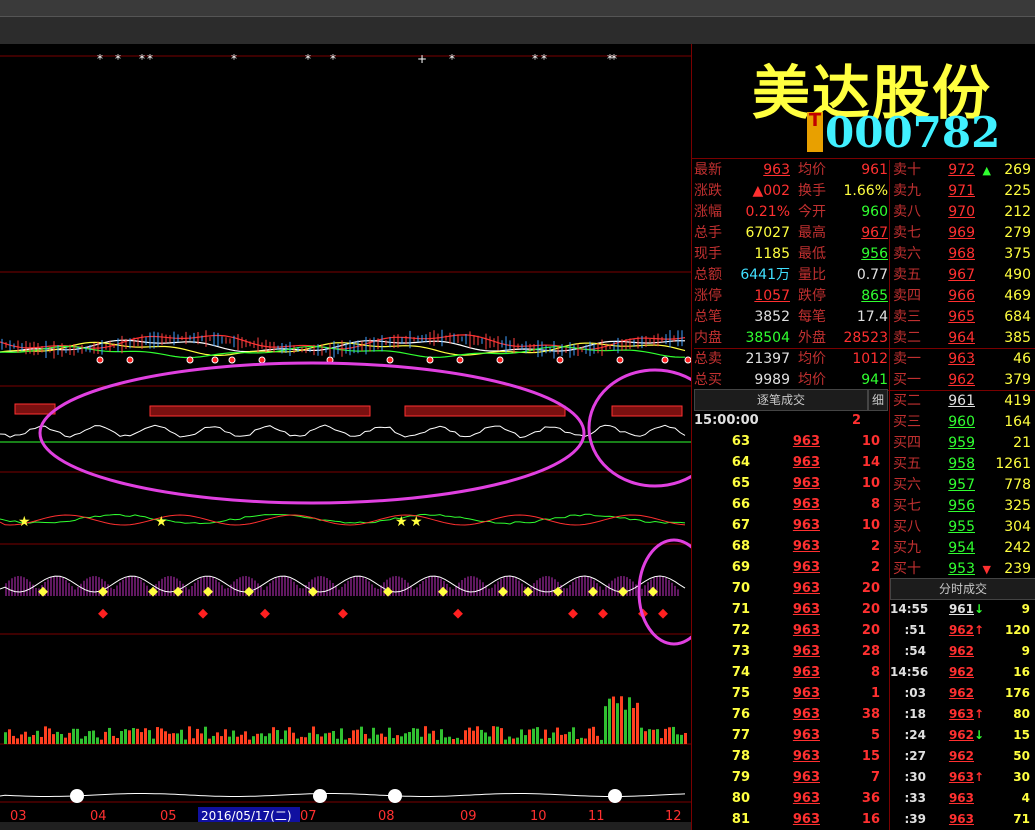  Describe the element at coordinates (740, 462) in the screenshot. I see `tick-seq: 64` at that location.